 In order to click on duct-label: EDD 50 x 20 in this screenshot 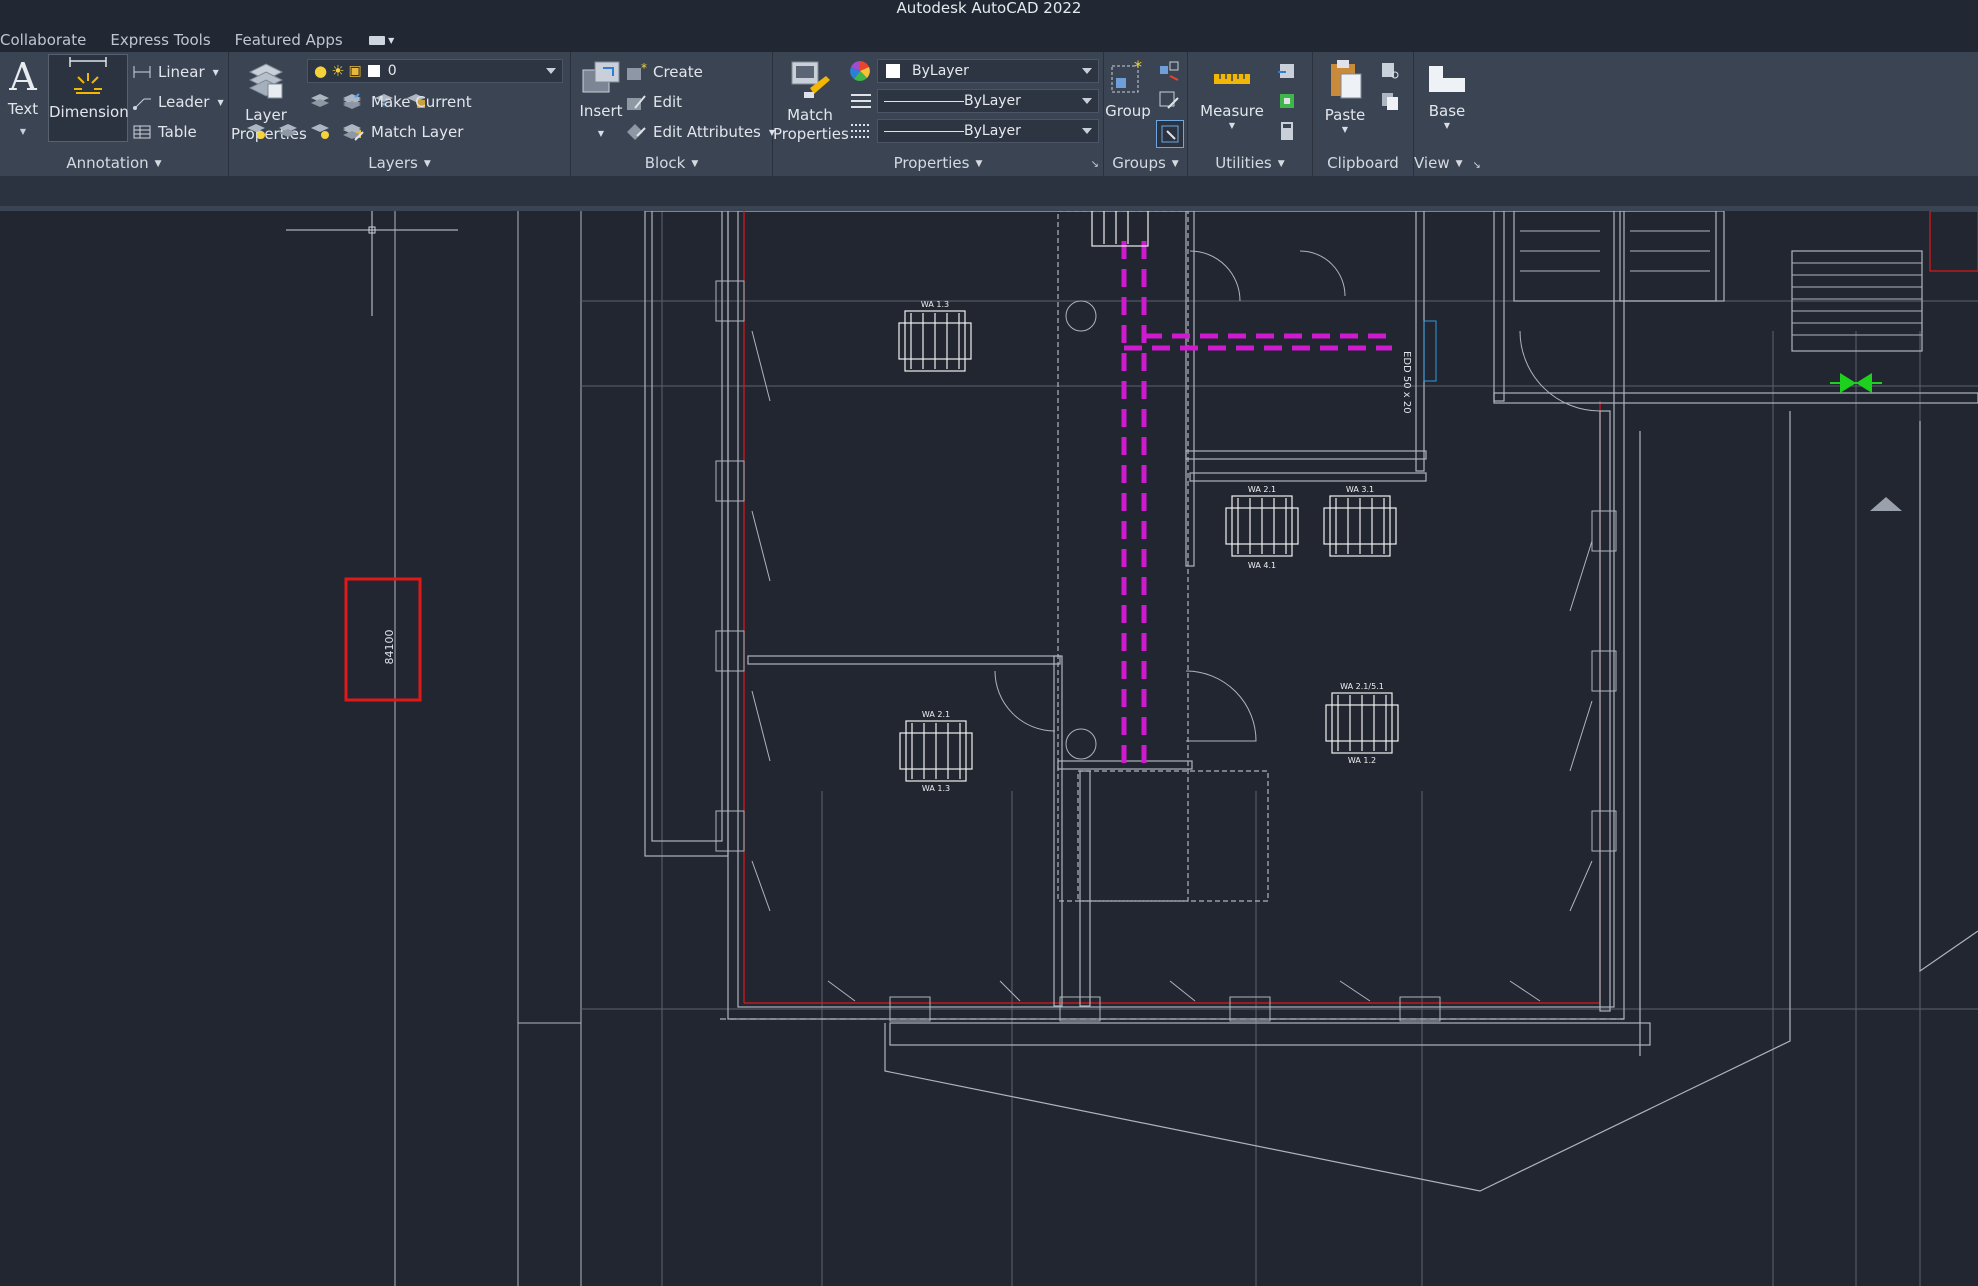, I will do `click(1406, 382)`.